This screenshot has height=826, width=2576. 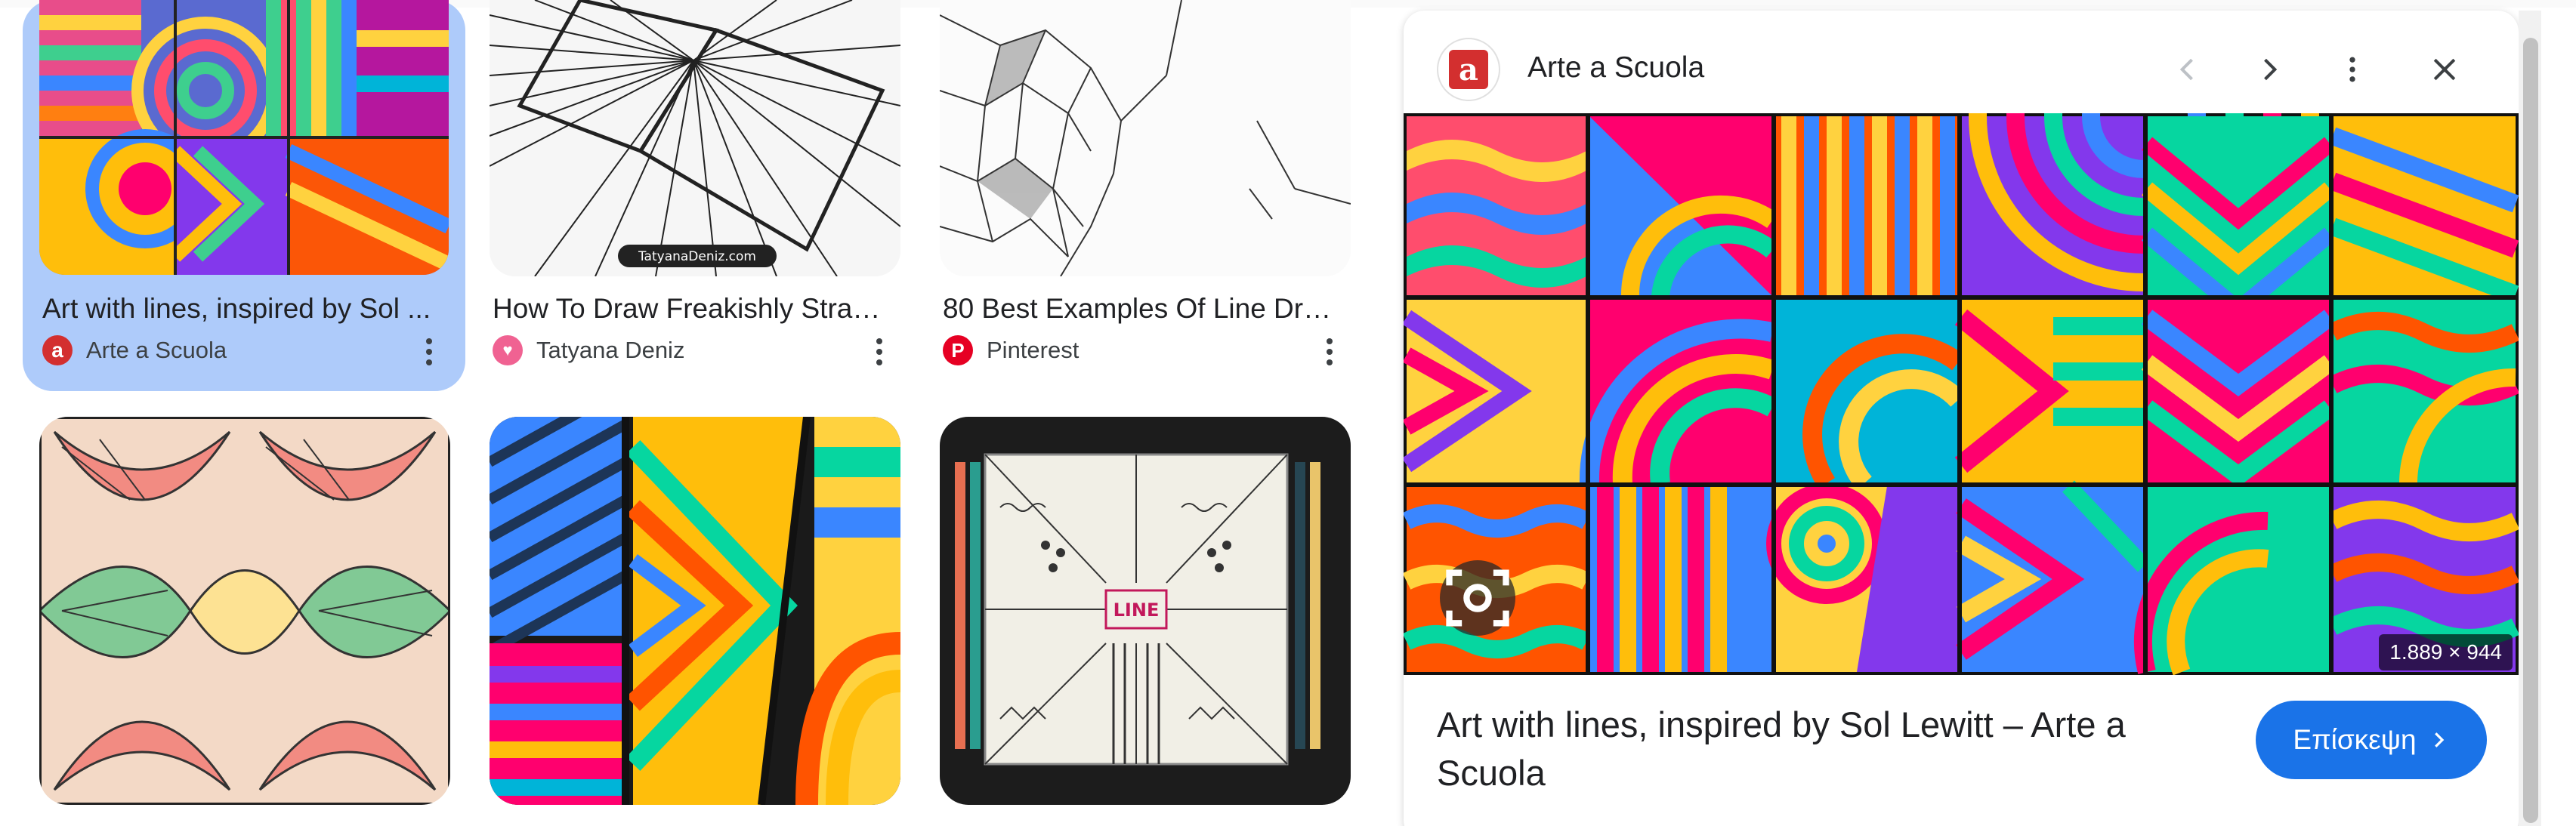 What do you see at coordinates (1961, 63) in the screenshot?
I see `preview-header: a Arte a Scuola` at bounding box center [1961, 63].